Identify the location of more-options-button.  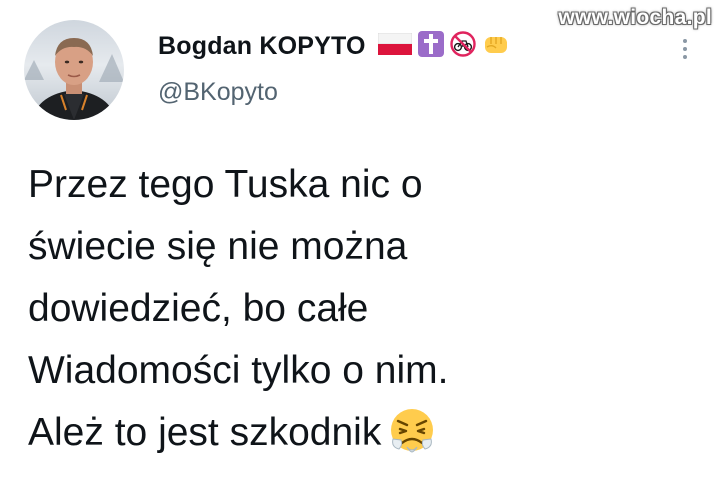
(685, 50).